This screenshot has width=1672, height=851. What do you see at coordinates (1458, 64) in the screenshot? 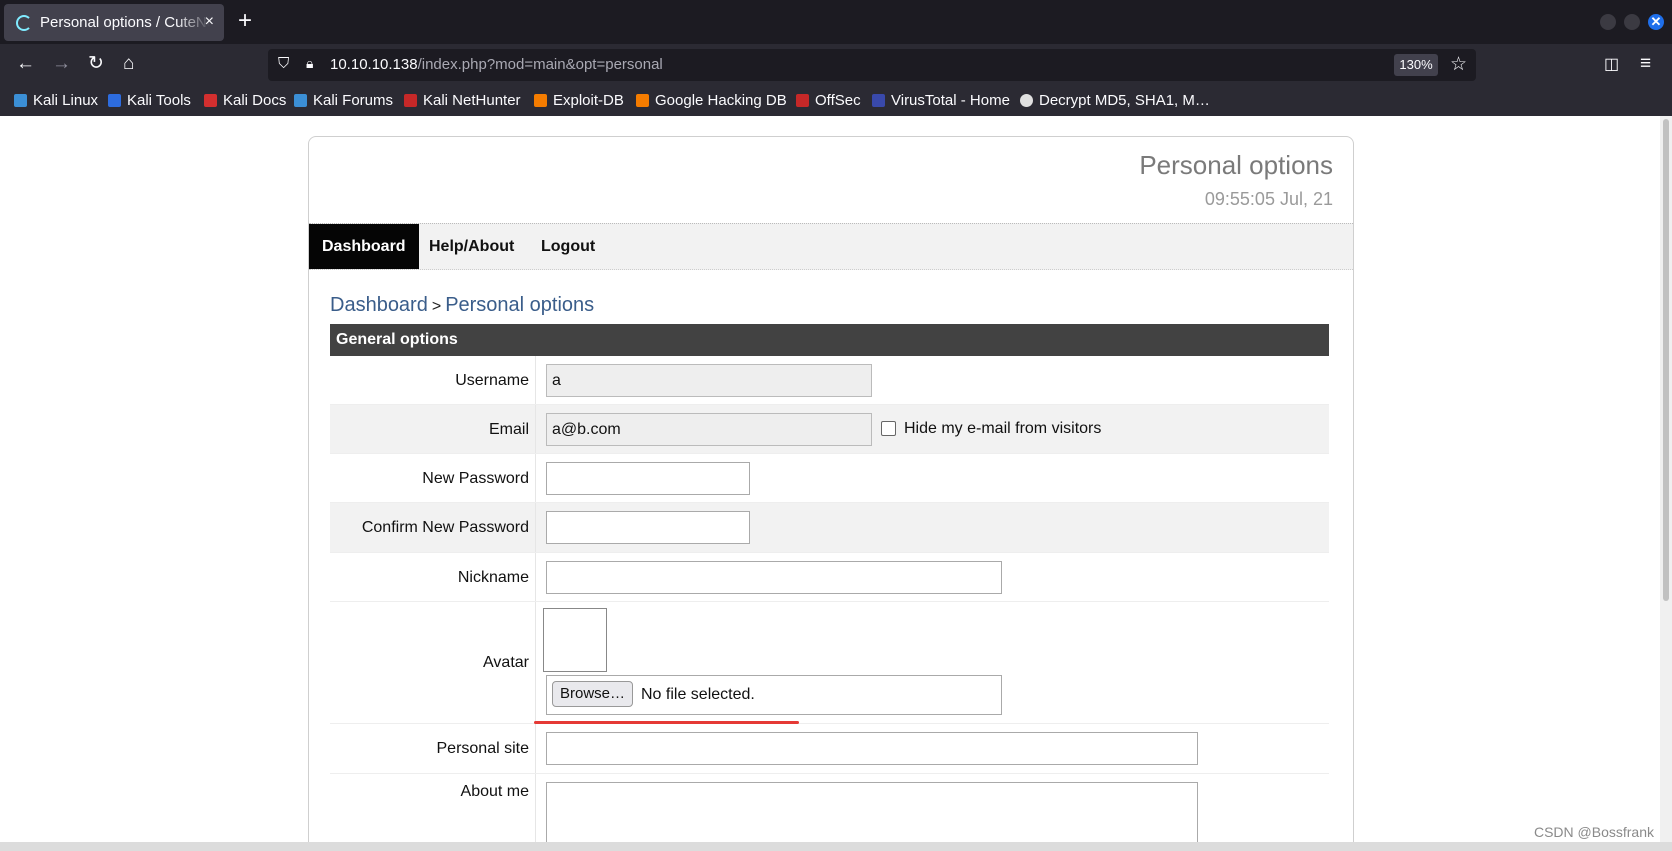
I see `bookmark-star-icon: ☆` at bounding box center [1458, 64].